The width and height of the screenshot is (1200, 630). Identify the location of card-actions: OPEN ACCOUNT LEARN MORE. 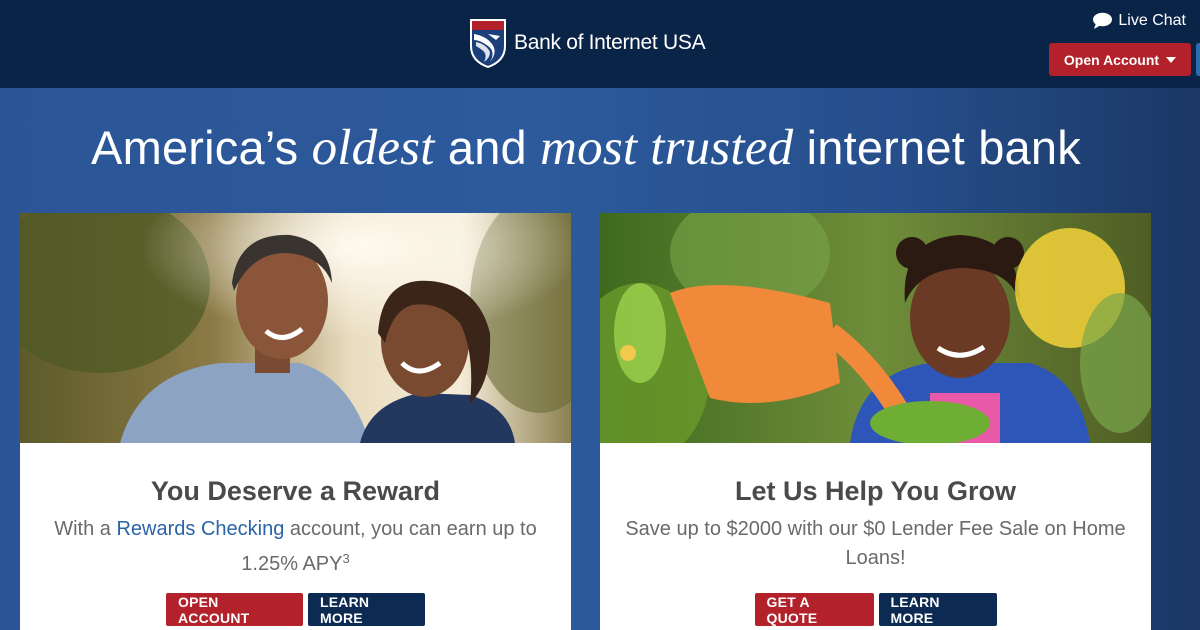
(295, 609).